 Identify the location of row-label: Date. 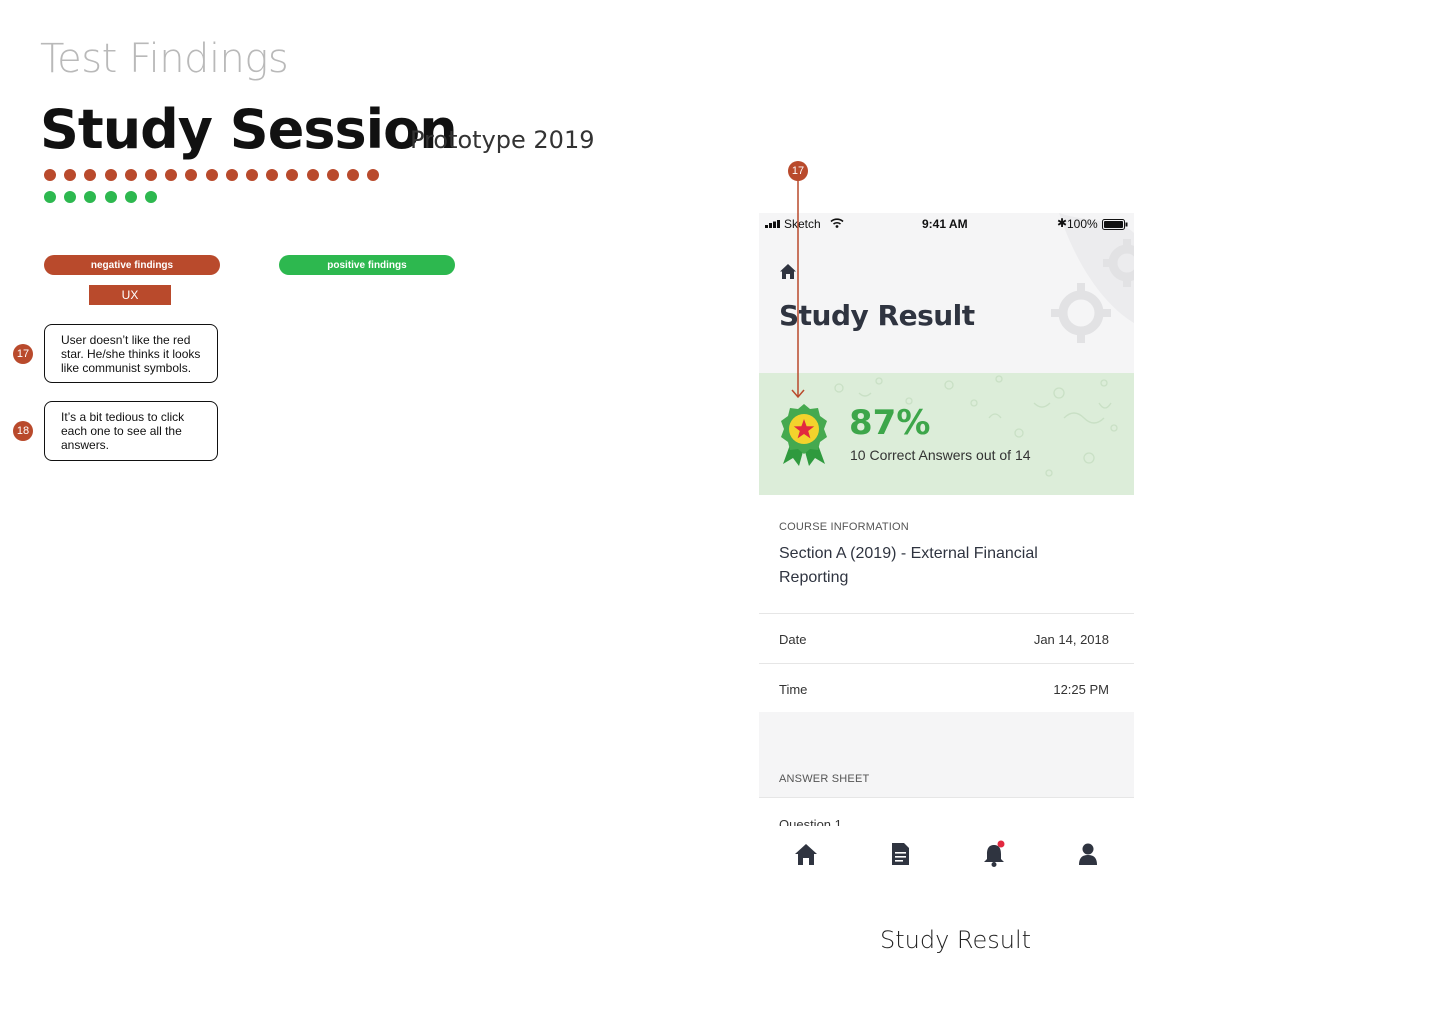
(793, 639).